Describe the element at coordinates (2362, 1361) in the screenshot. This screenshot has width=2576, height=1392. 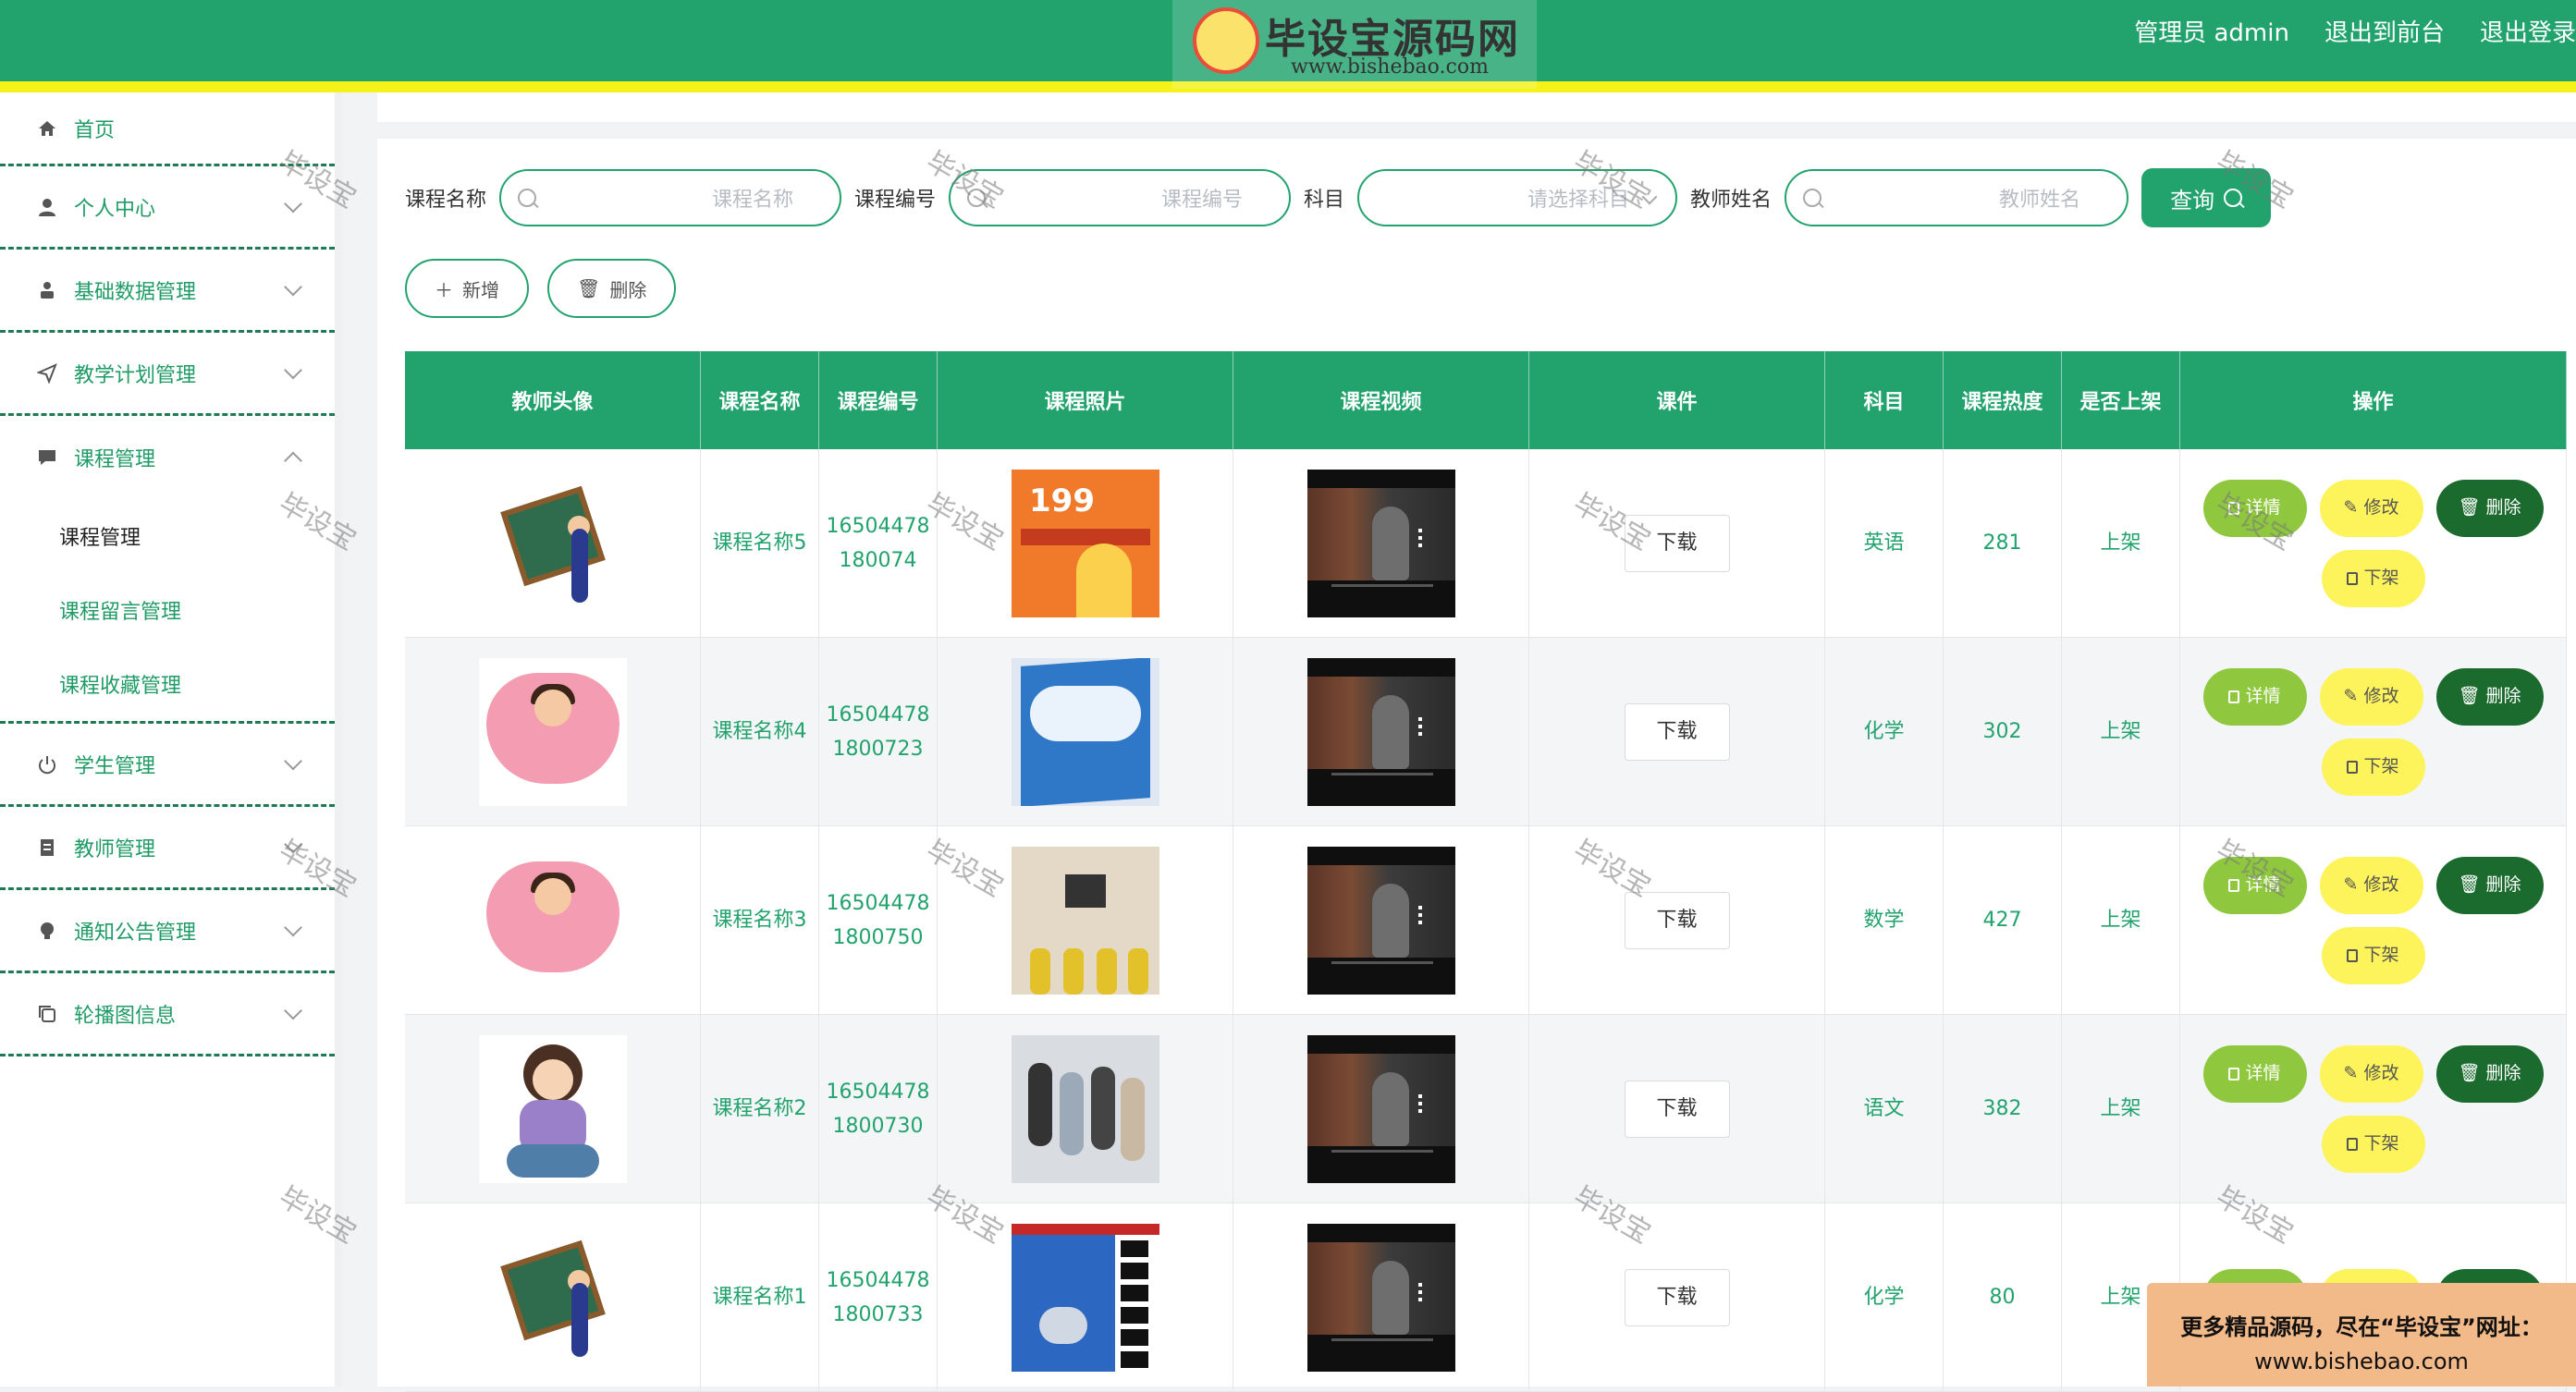
I see `ad-line-2: www.bishebao.com` at that location.